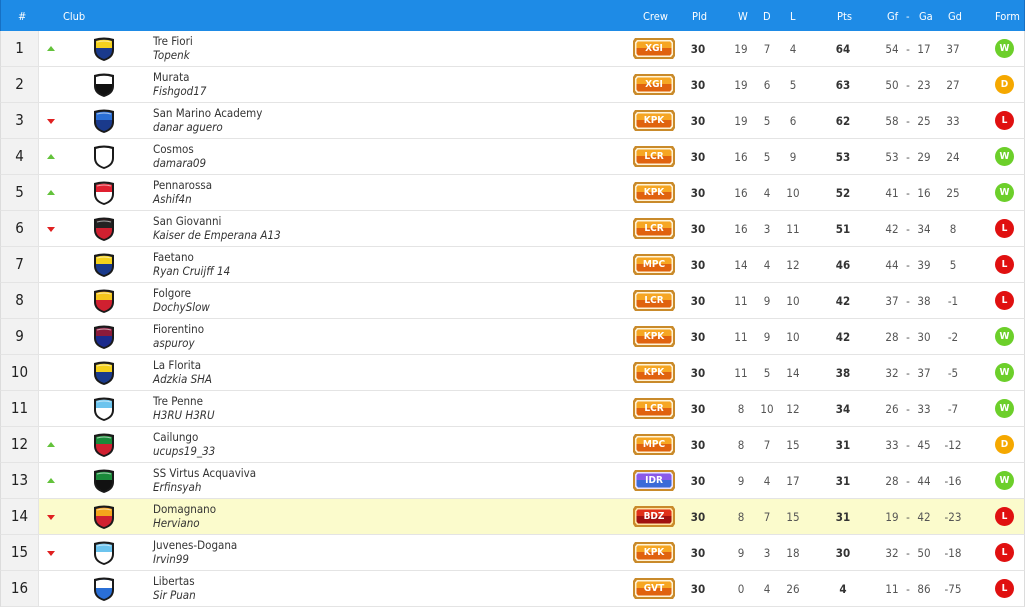 The width and height of the screenshot is (1025, 610). Describe the element at coordinates (181, 293) in the screenshot. I see `club-name: Folgore` at that location.